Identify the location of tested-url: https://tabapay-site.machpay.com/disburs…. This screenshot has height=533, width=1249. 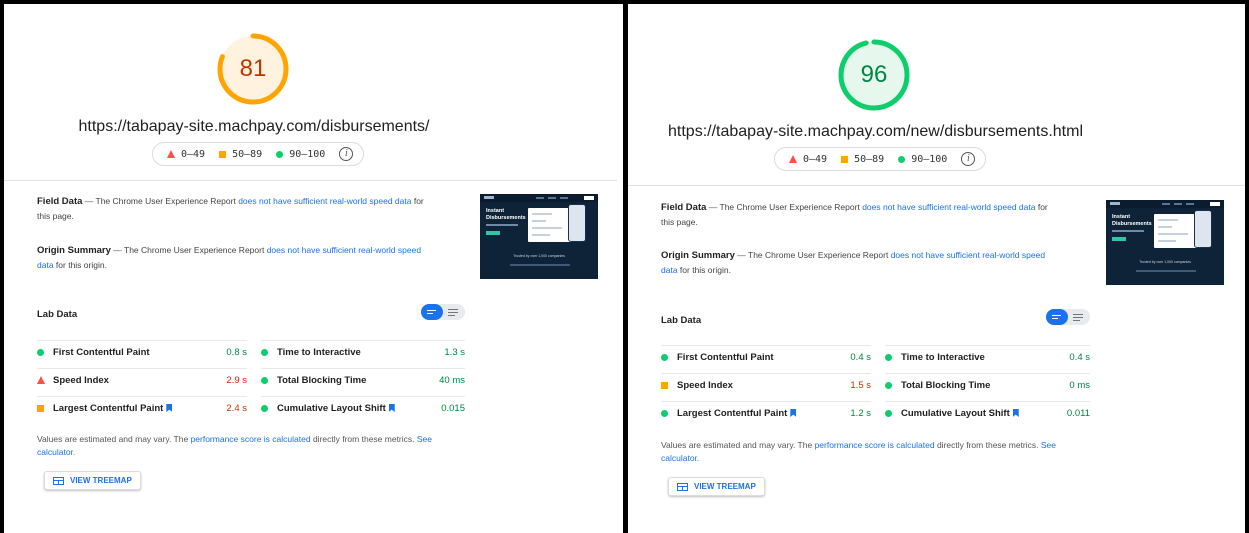
(254, 126).